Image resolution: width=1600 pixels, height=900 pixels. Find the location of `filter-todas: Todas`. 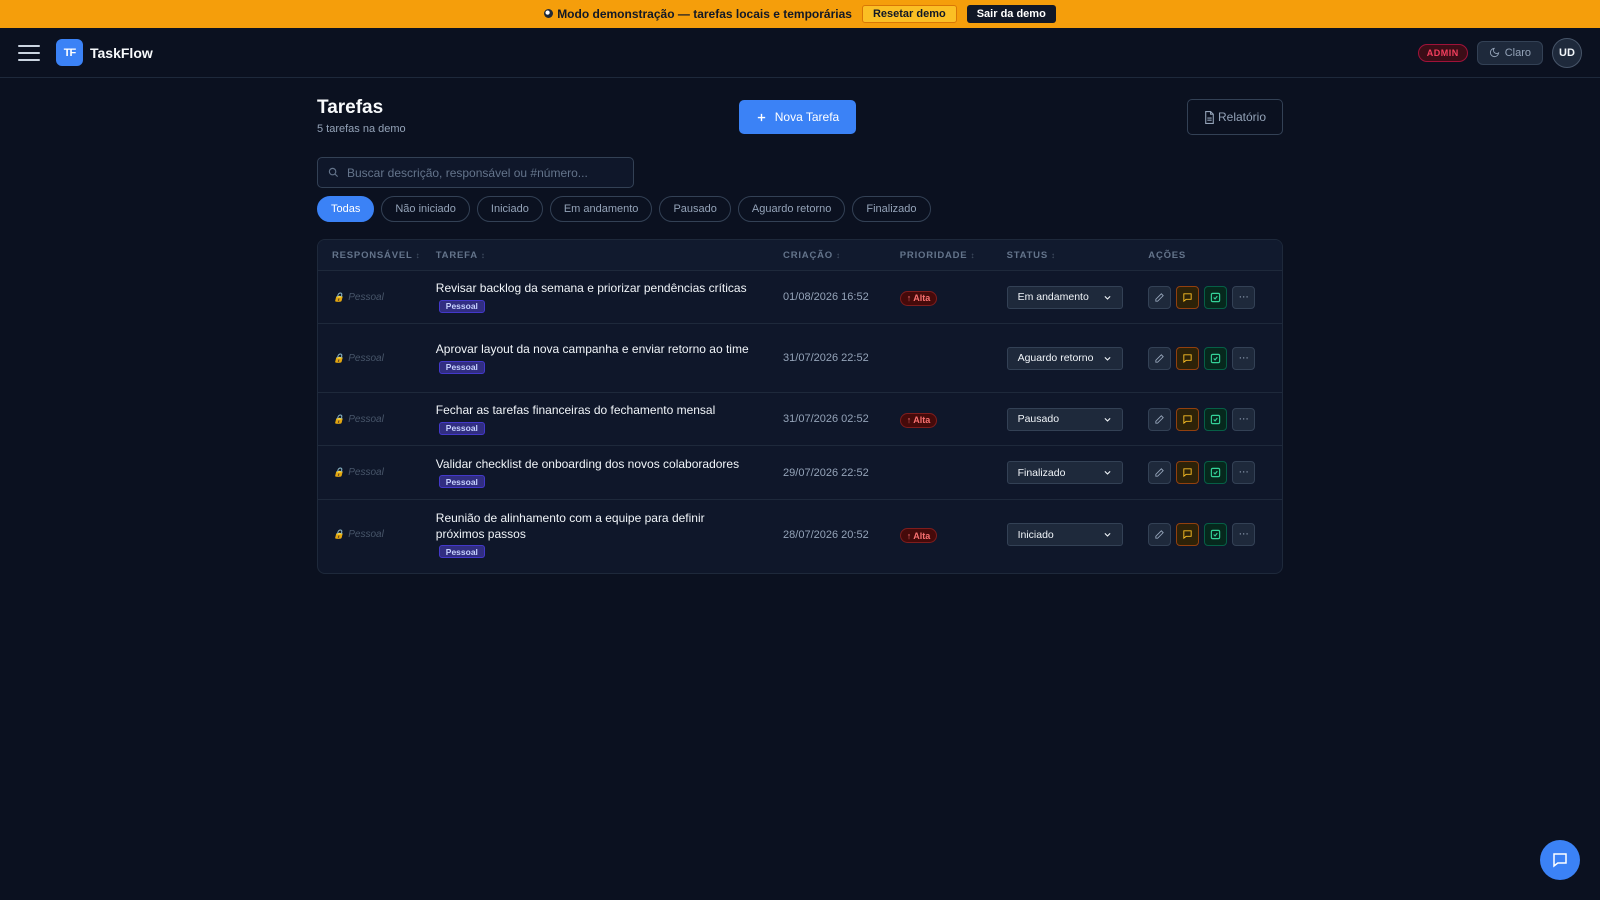

filter-todas: Todas is located at coordinates (346, 209).